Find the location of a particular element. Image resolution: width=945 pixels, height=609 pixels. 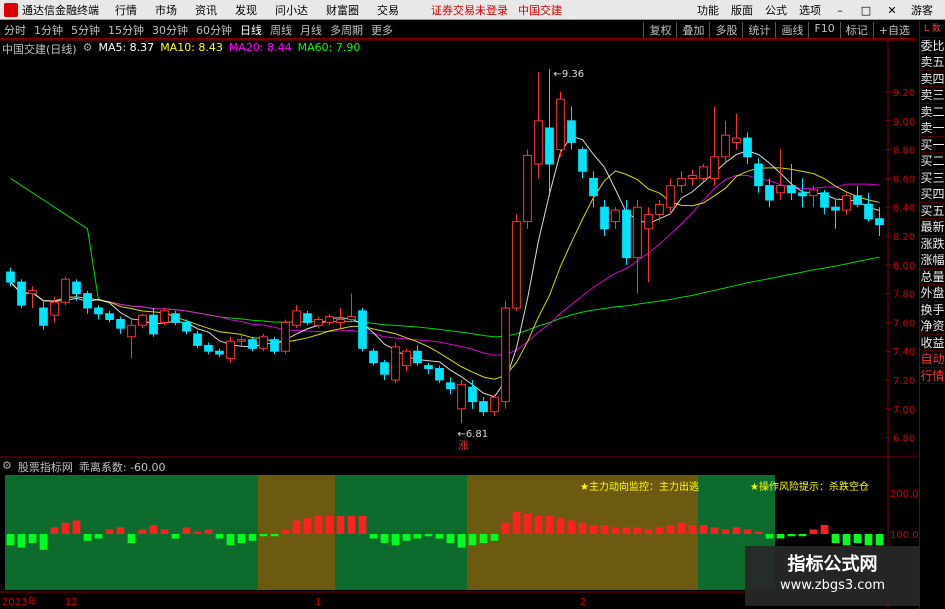

sidebar-item: 卖四 is located at coordinates (932, 79).